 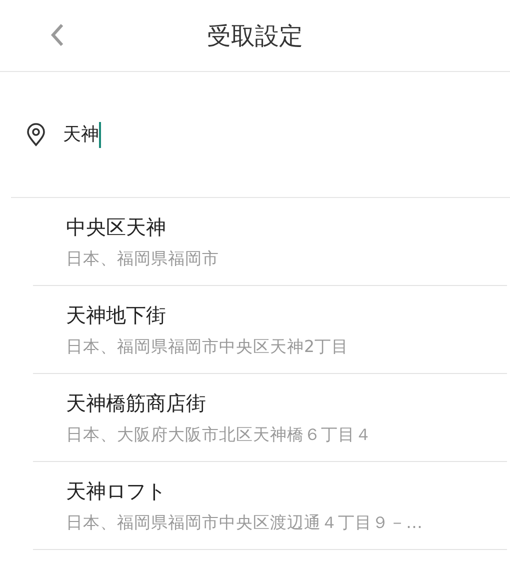 I want to click on page-title: 受取設定, so click(x=255, y=36).